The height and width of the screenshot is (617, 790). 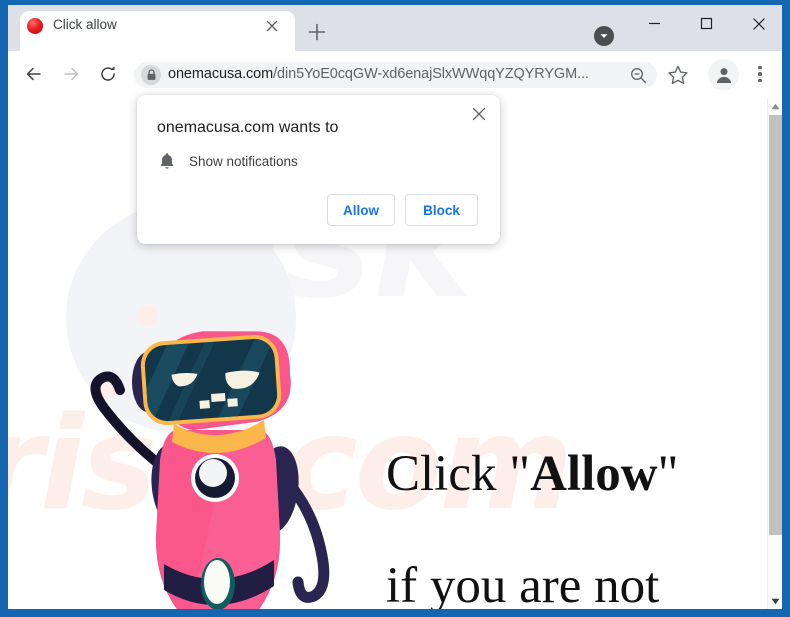 I want to click on scroll-up-arrow-icon, so click(x=775, y=106).